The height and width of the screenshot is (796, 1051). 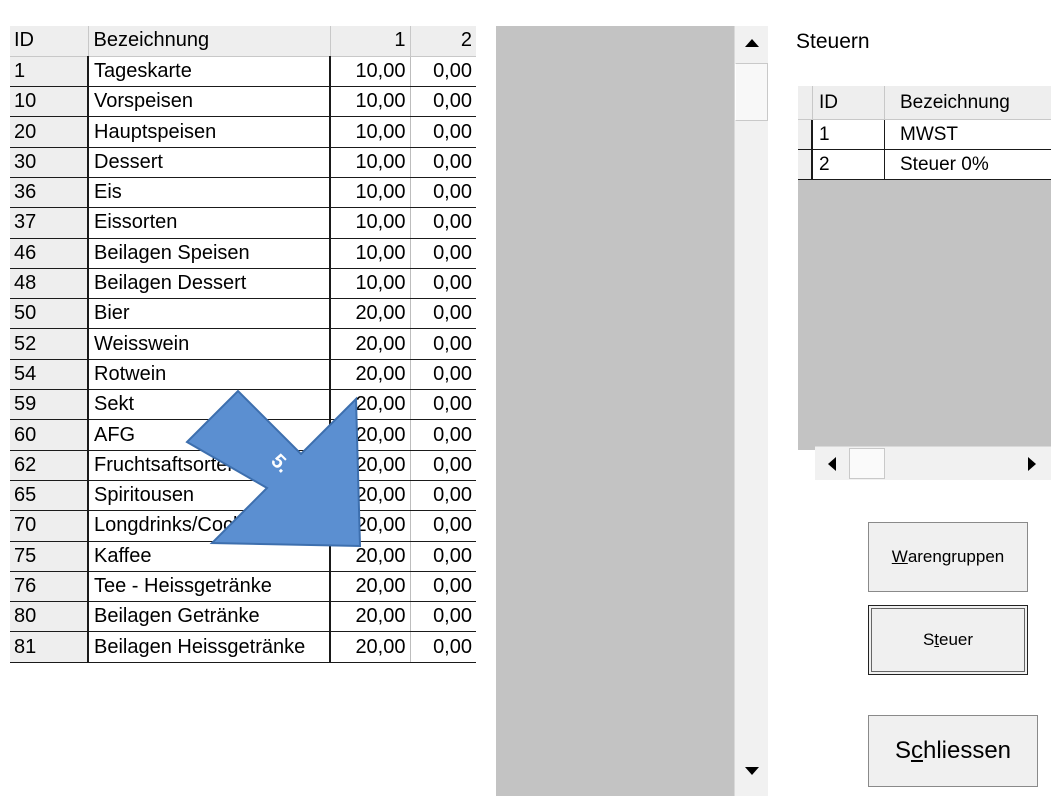 What do you see at coordinates (209, 344) in the screenshot?
I see `cell-bezeichnung: Weisswein` at bounding box center [209, 344].